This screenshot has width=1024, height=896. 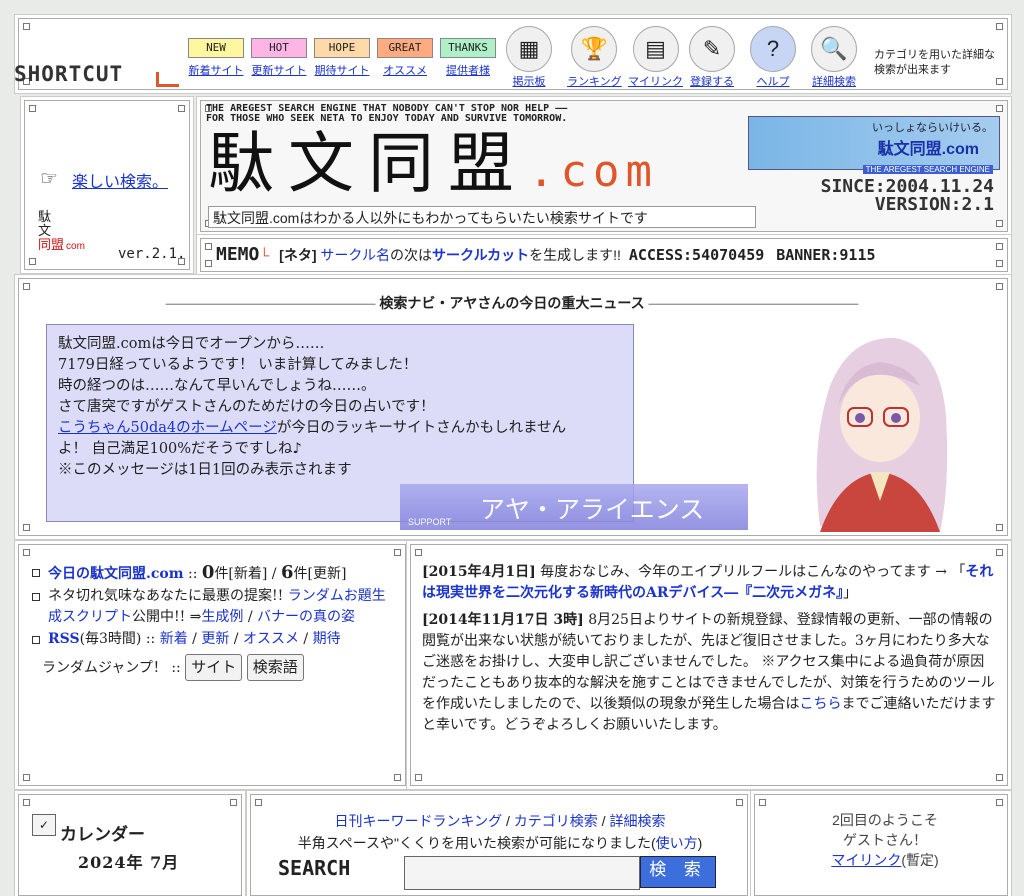 I want to click on shortcut-label: オススメ, so click(x=405, y=71).